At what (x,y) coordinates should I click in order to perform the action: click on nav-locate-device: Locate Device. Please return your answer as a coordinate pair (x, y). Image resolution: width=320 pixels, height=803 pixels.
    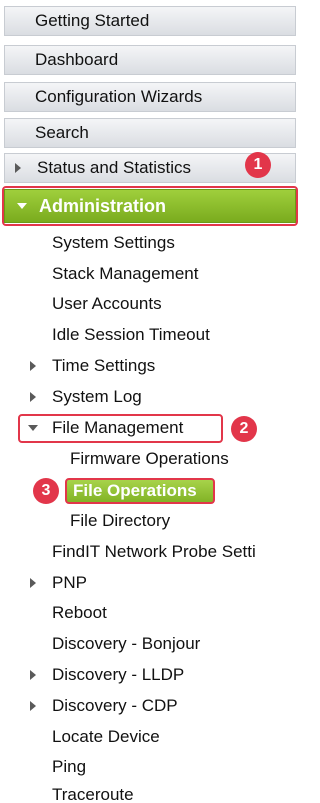
    Looking at the image, I should click on (106, 737).